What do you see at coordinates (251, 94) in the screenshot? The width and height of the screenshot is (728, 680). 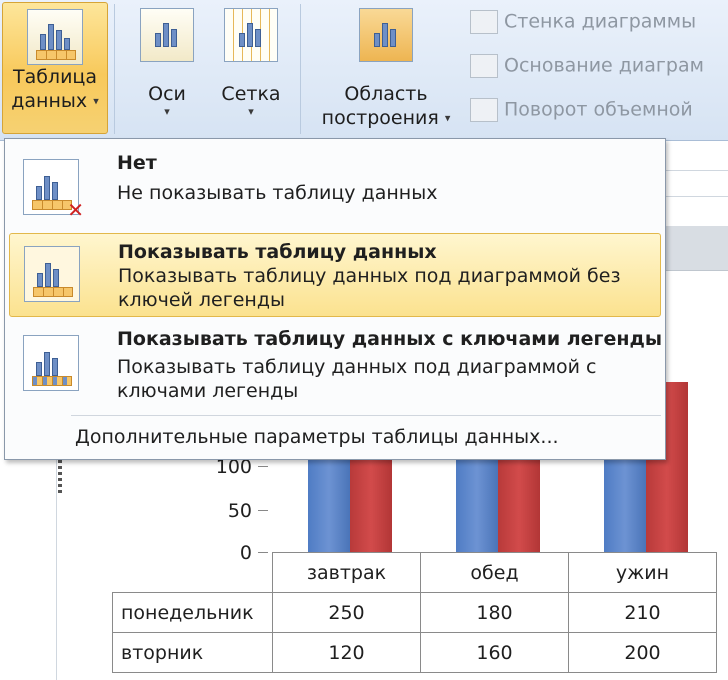 I see `grid-button-label: Сетка` at bounding box center [251, 94].